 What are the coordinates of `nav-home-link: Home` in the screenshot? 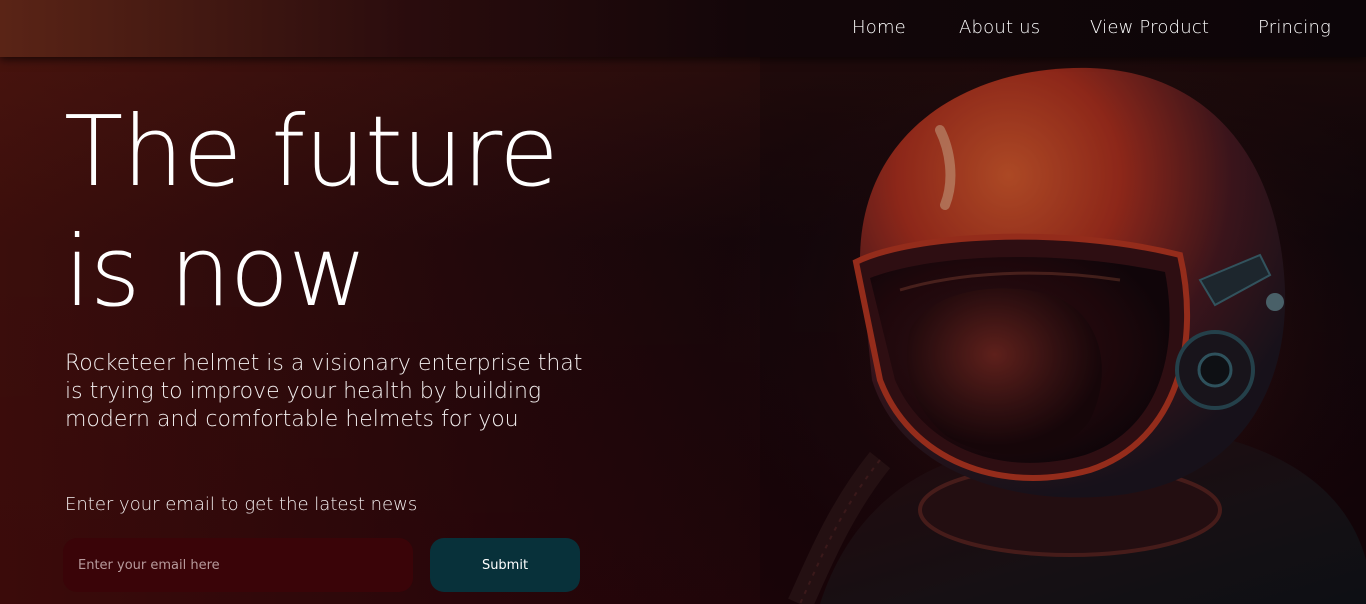 It's located at (879, 27).